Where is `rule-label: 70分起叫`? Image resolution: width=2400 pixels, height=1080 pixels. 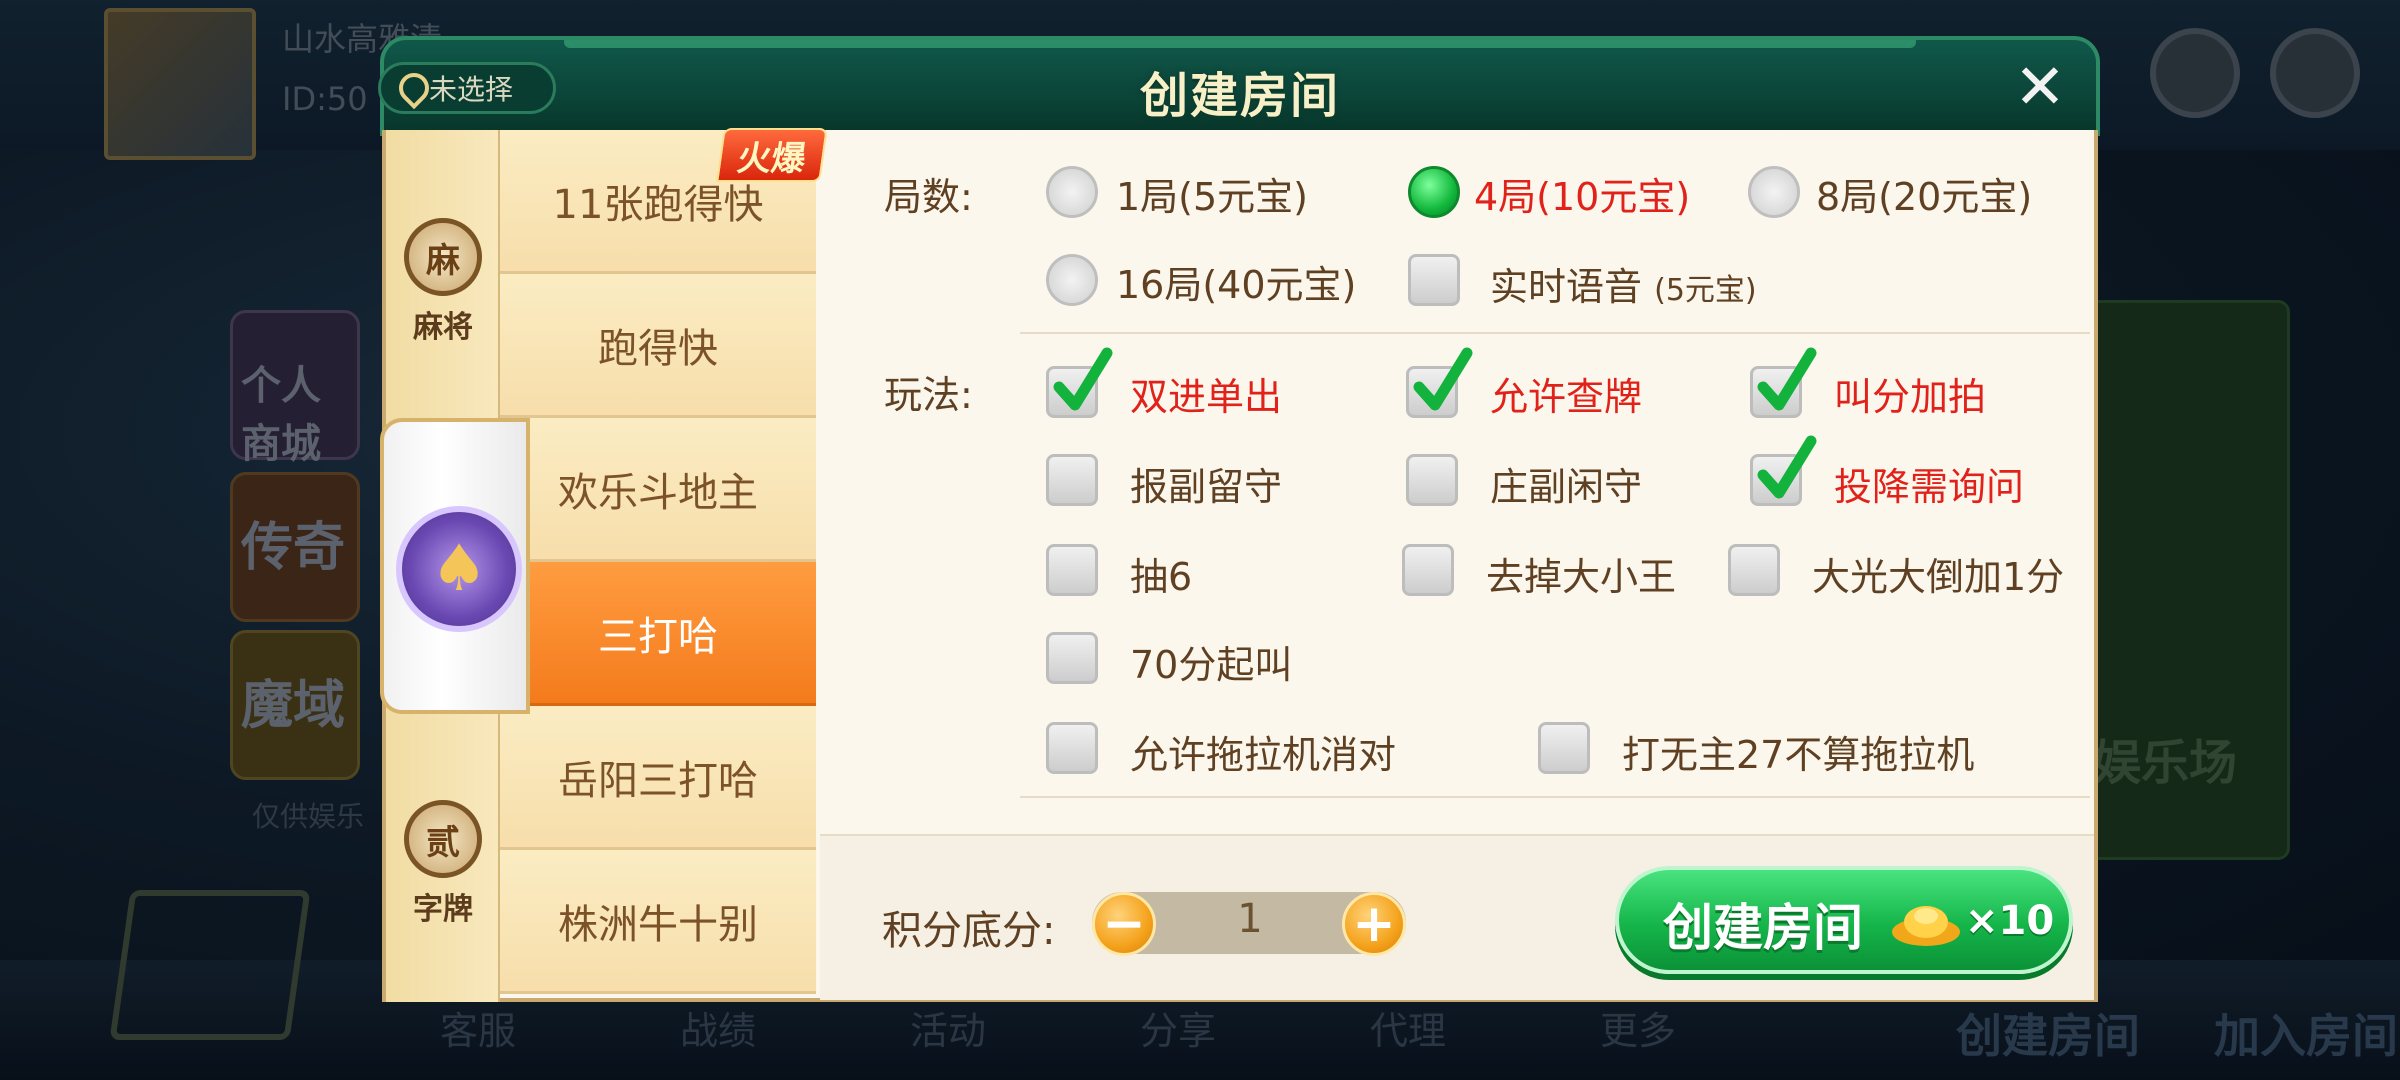
rule-label: 70分起叫 is located at coordinates (1211, 665).